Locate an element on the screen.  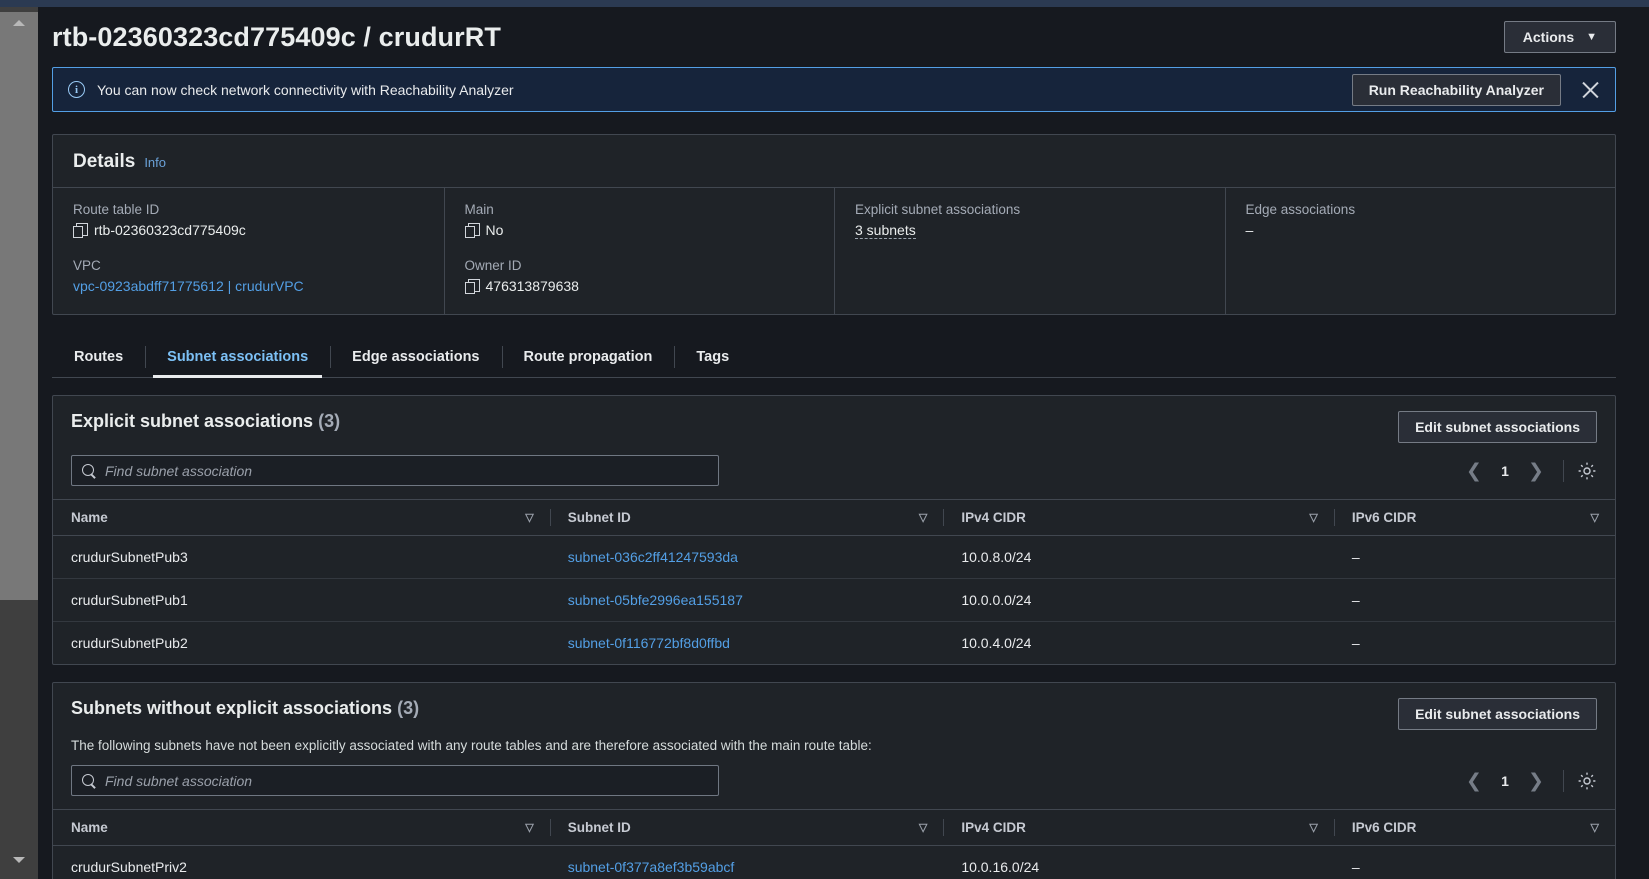
details-column-2: Main No Owner ID 476313879638 is located at coordinates (639, 251).